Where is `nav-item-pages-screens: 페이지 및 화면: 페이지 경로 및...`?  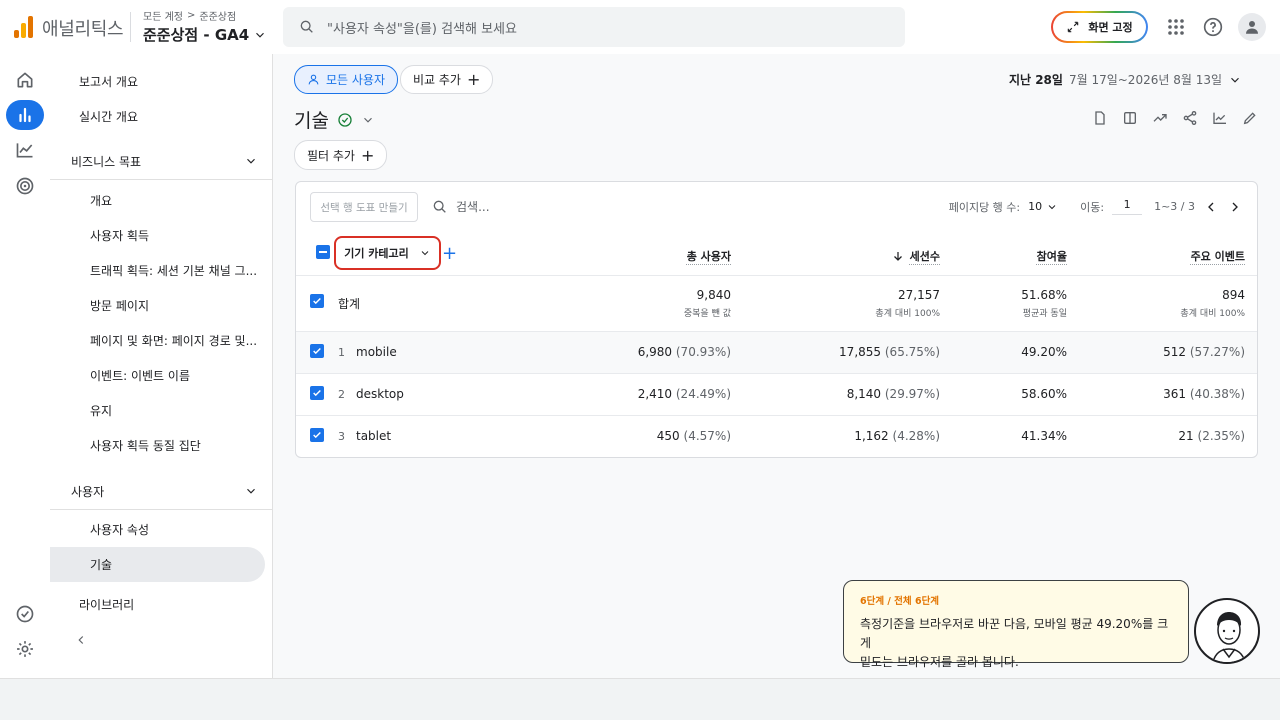
nav-item-pages-screens: 페이지 및 화면: 페이지 경로 및... is located at coordinates (173, 340).